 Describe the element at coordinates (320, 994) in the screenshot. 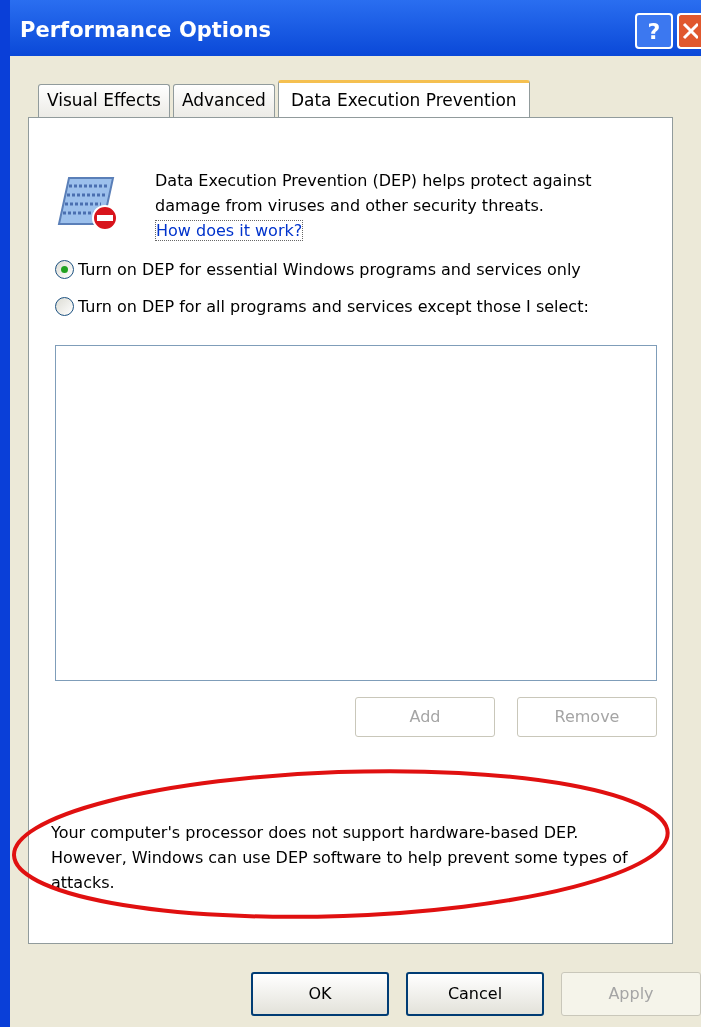

I see `dialog-button: OK` at that location.